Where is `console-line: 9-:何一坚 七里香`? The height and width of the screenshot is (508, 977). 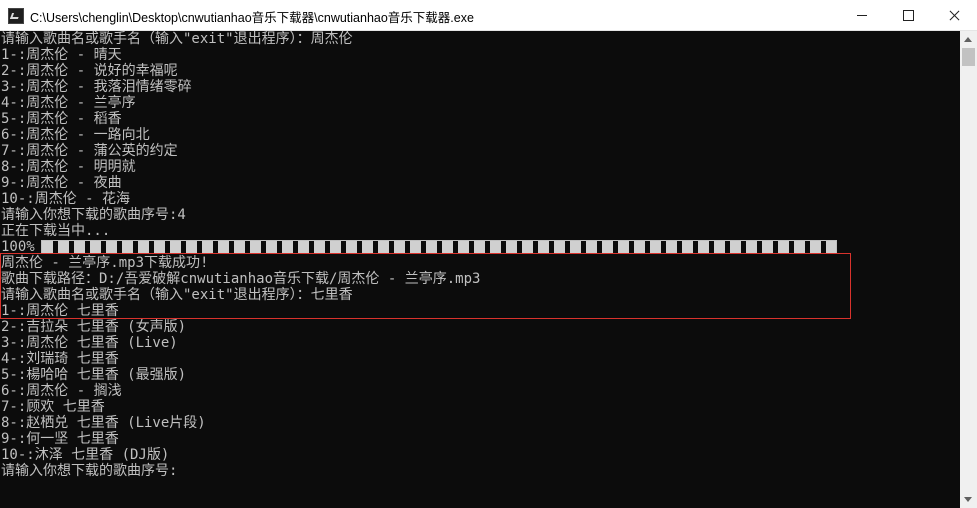 console-line: 9-:何一坚 七里香 is located at coordinates (60, 439).